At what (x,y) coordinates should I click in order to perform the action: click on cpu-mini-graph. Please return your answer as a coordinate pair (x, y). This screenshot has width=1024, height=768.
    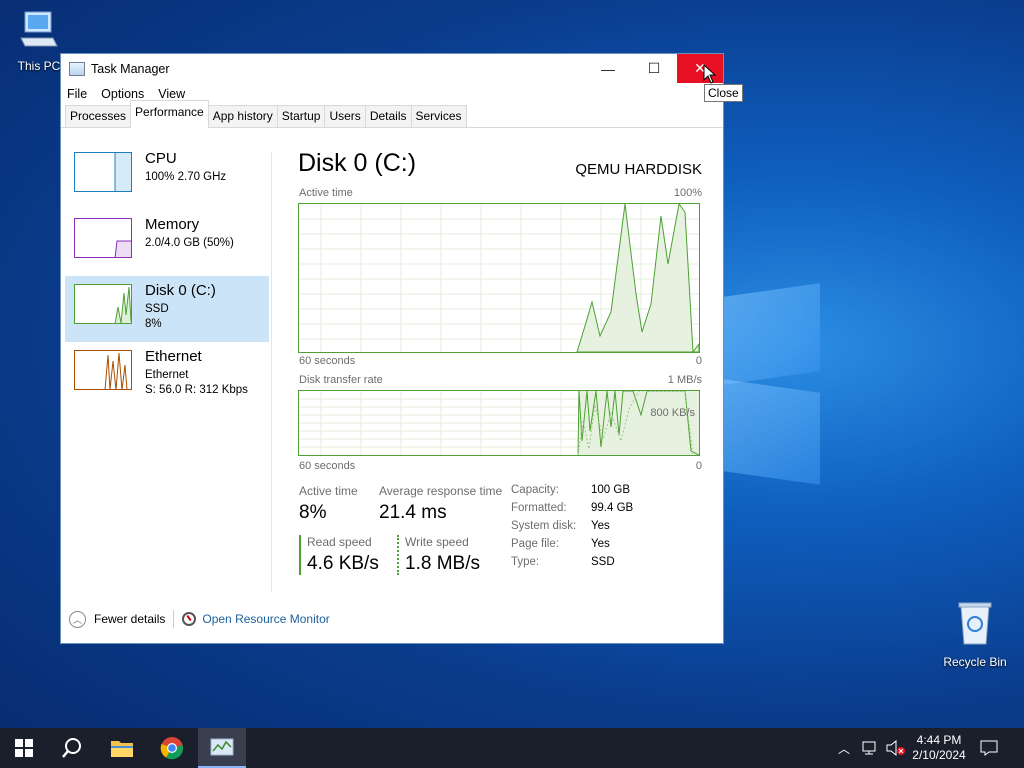
    Looking at the image, I should click on (103, 172).